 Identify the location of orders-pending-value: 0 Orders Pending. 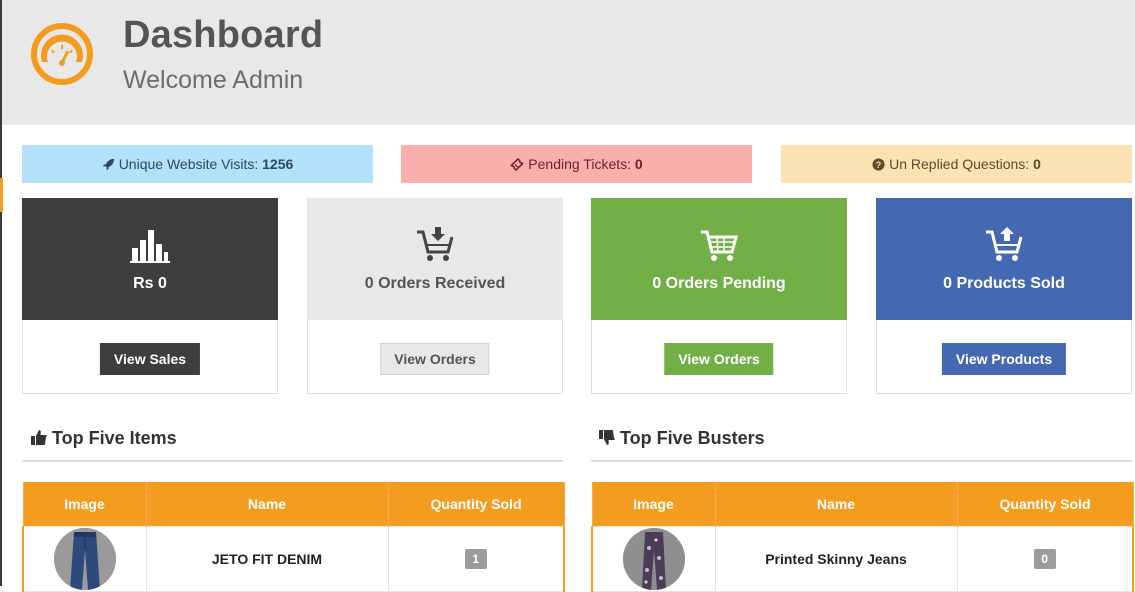
(719, 283).